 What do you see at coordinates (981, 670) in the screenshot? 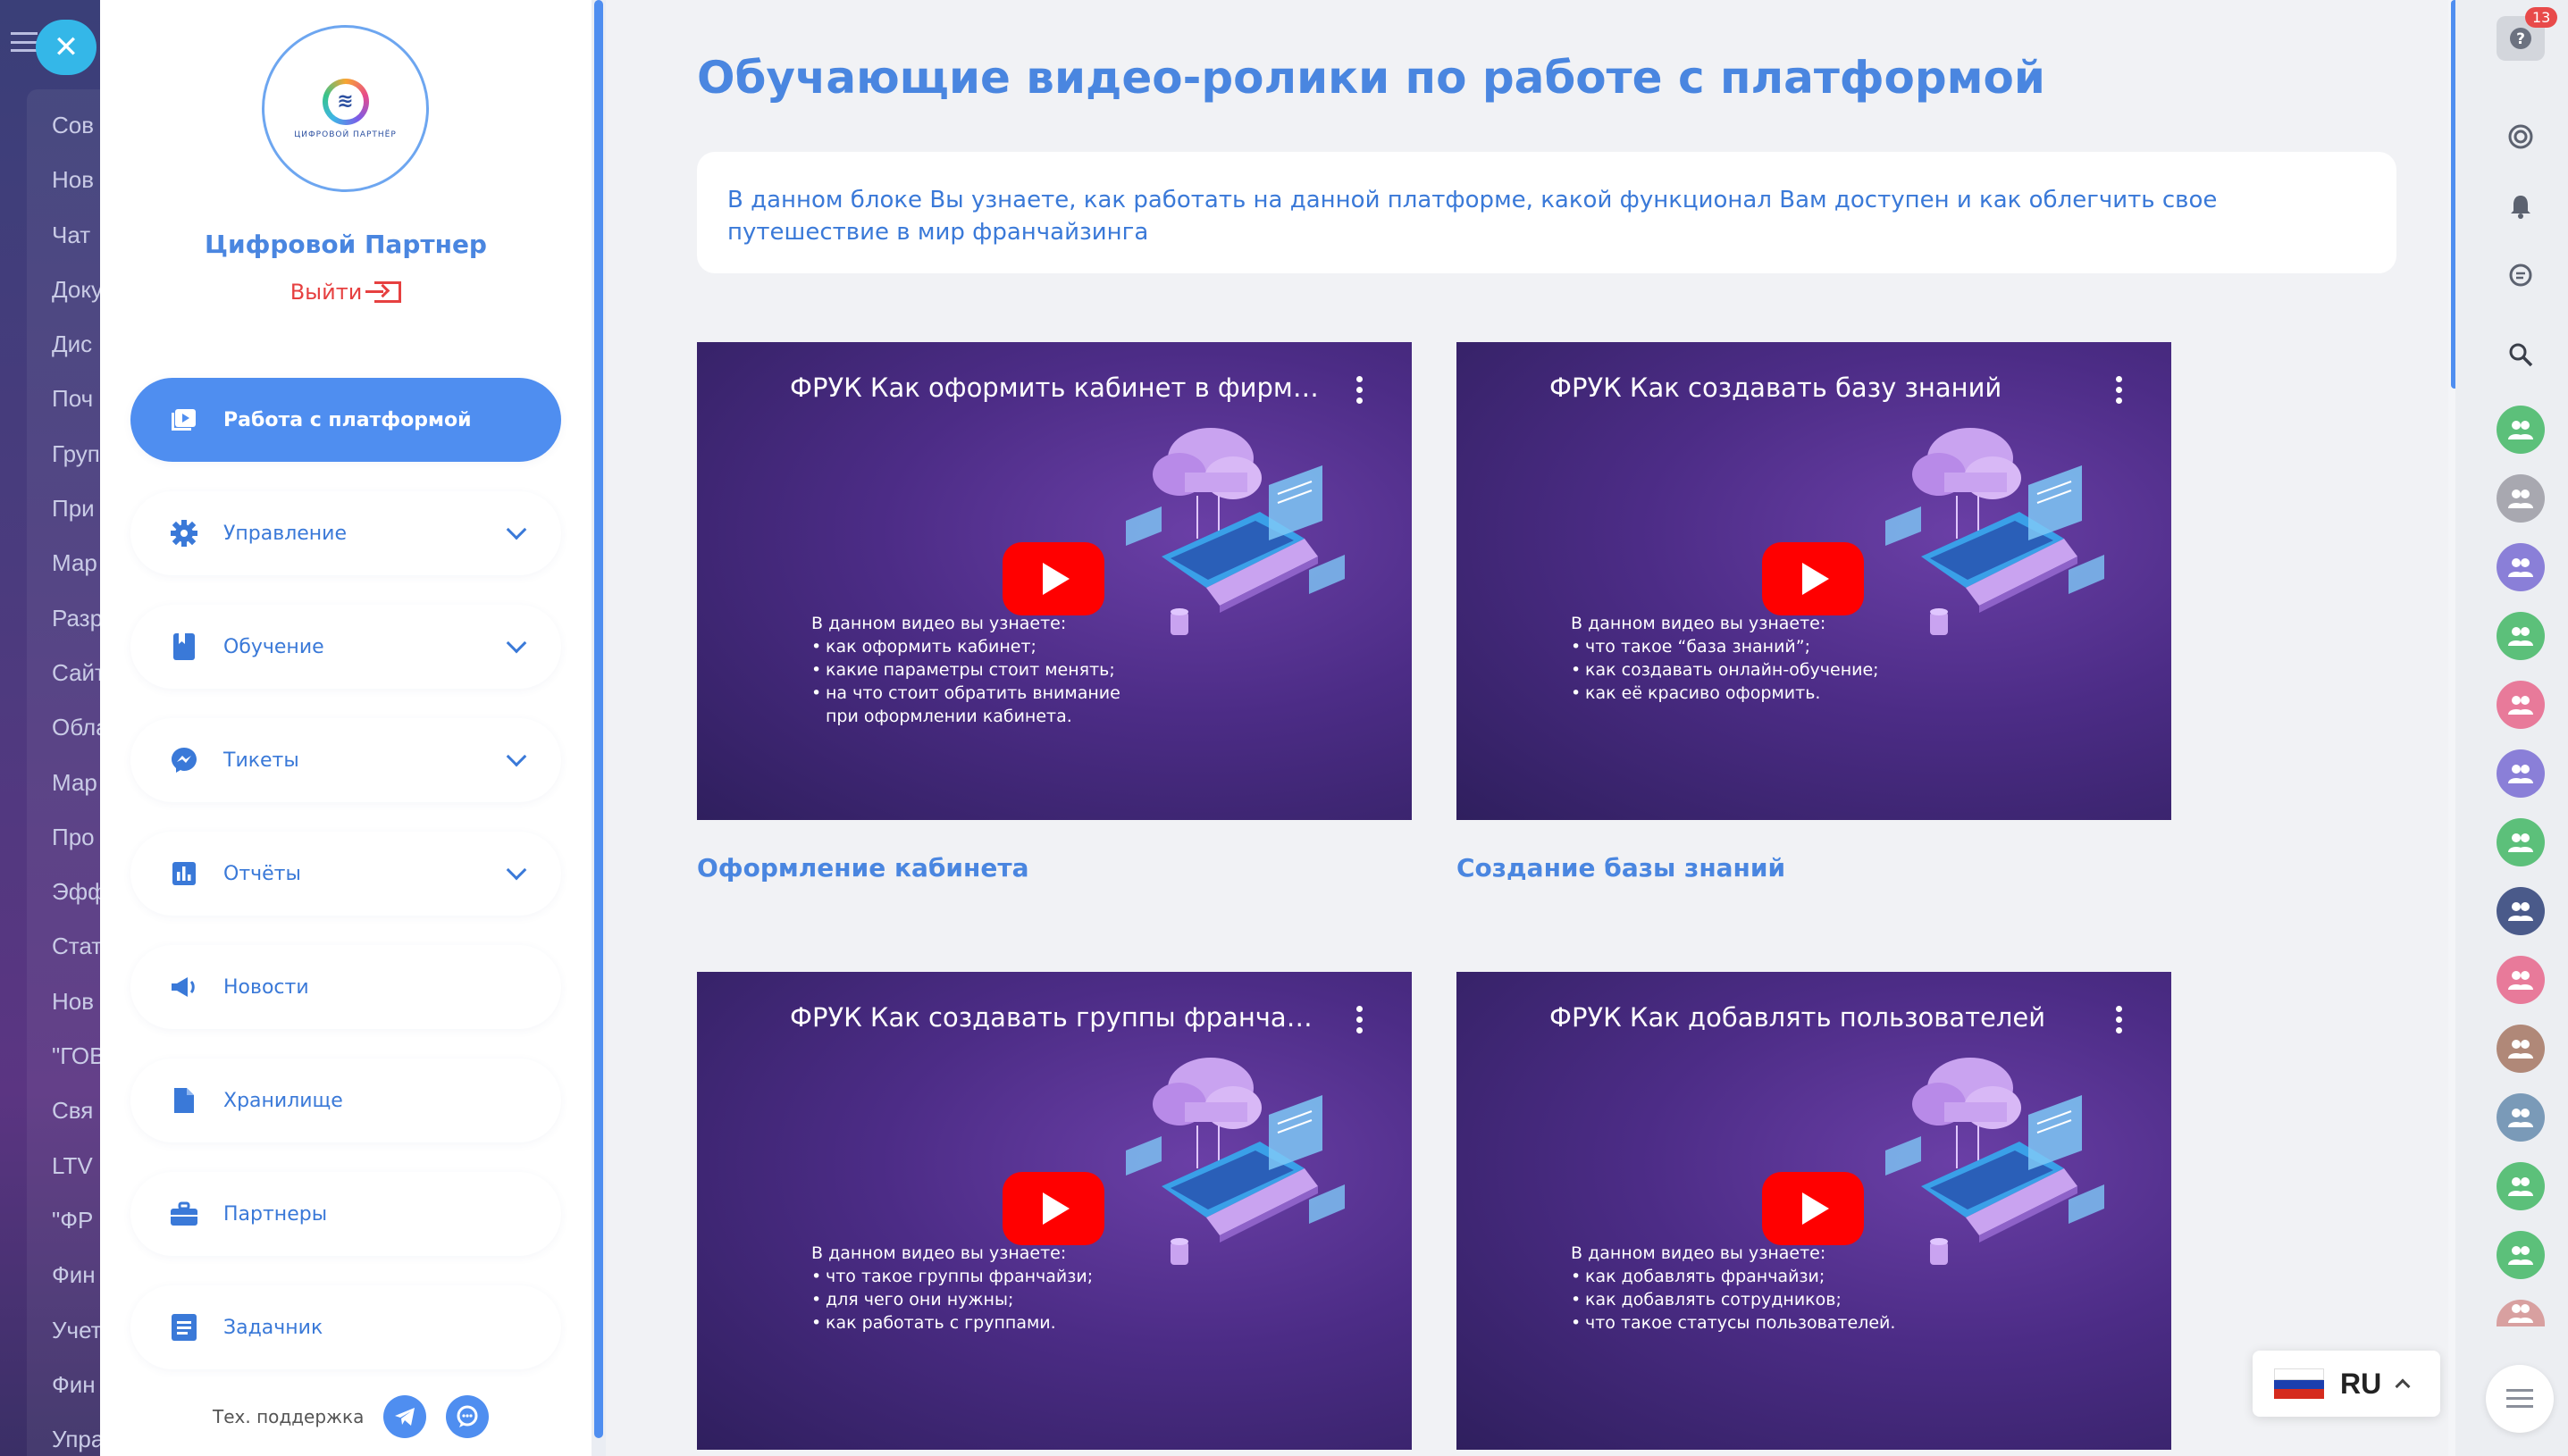
I see `video-description-bullet: какие параметры стоит менять;` at bounding box center [981, 670].